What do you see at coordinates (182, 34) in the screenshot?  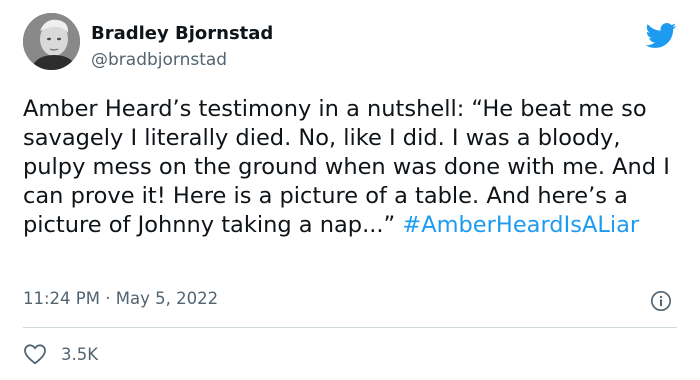 I see `author-name: Bradley Bjornstad` at bounding box center [182, 34].